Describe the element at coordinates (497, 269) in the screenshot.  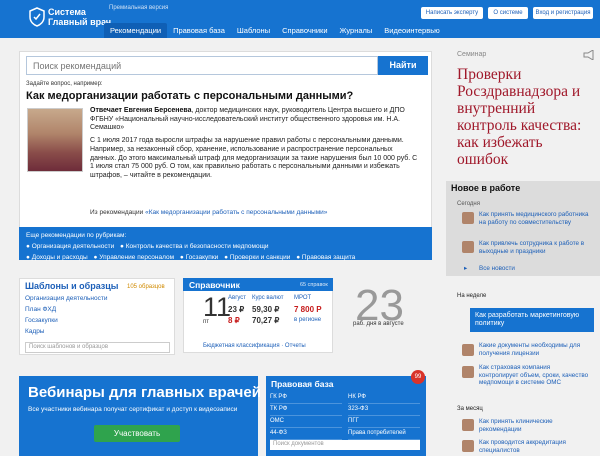
I see `all-news-link: Все новости` at that location.